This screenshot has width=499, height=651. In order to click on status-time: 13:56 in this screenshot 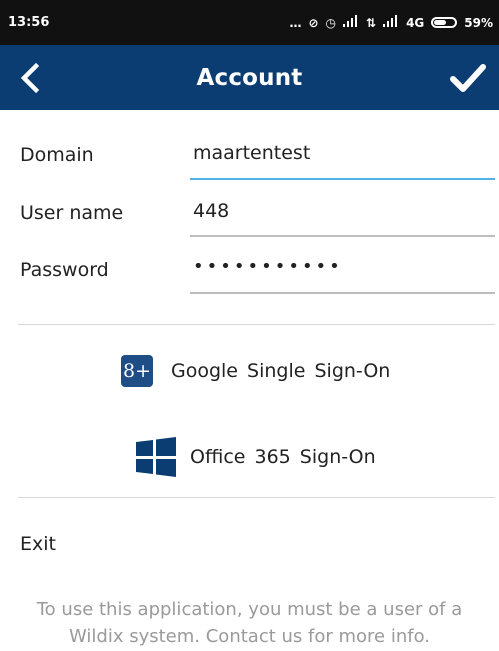, I will do `click(29, 22)`.